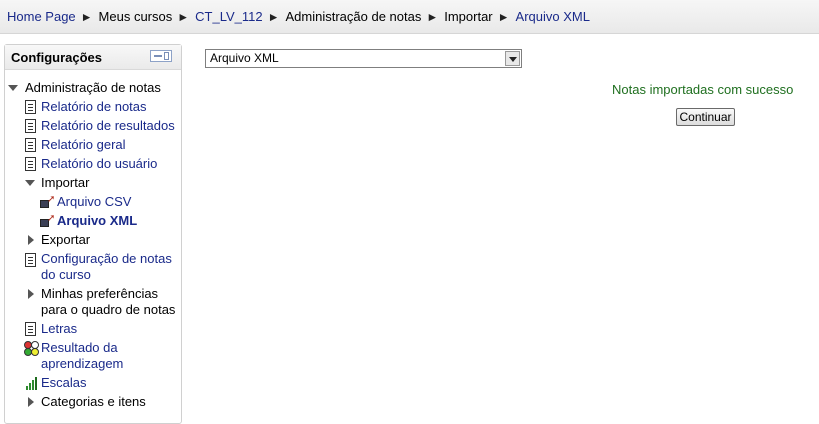  What do you see at coordinates (82, 364) in the screenshot?
I see `tree-item-resultado-line2: aprendizagem` at bounding box center [82, 364].